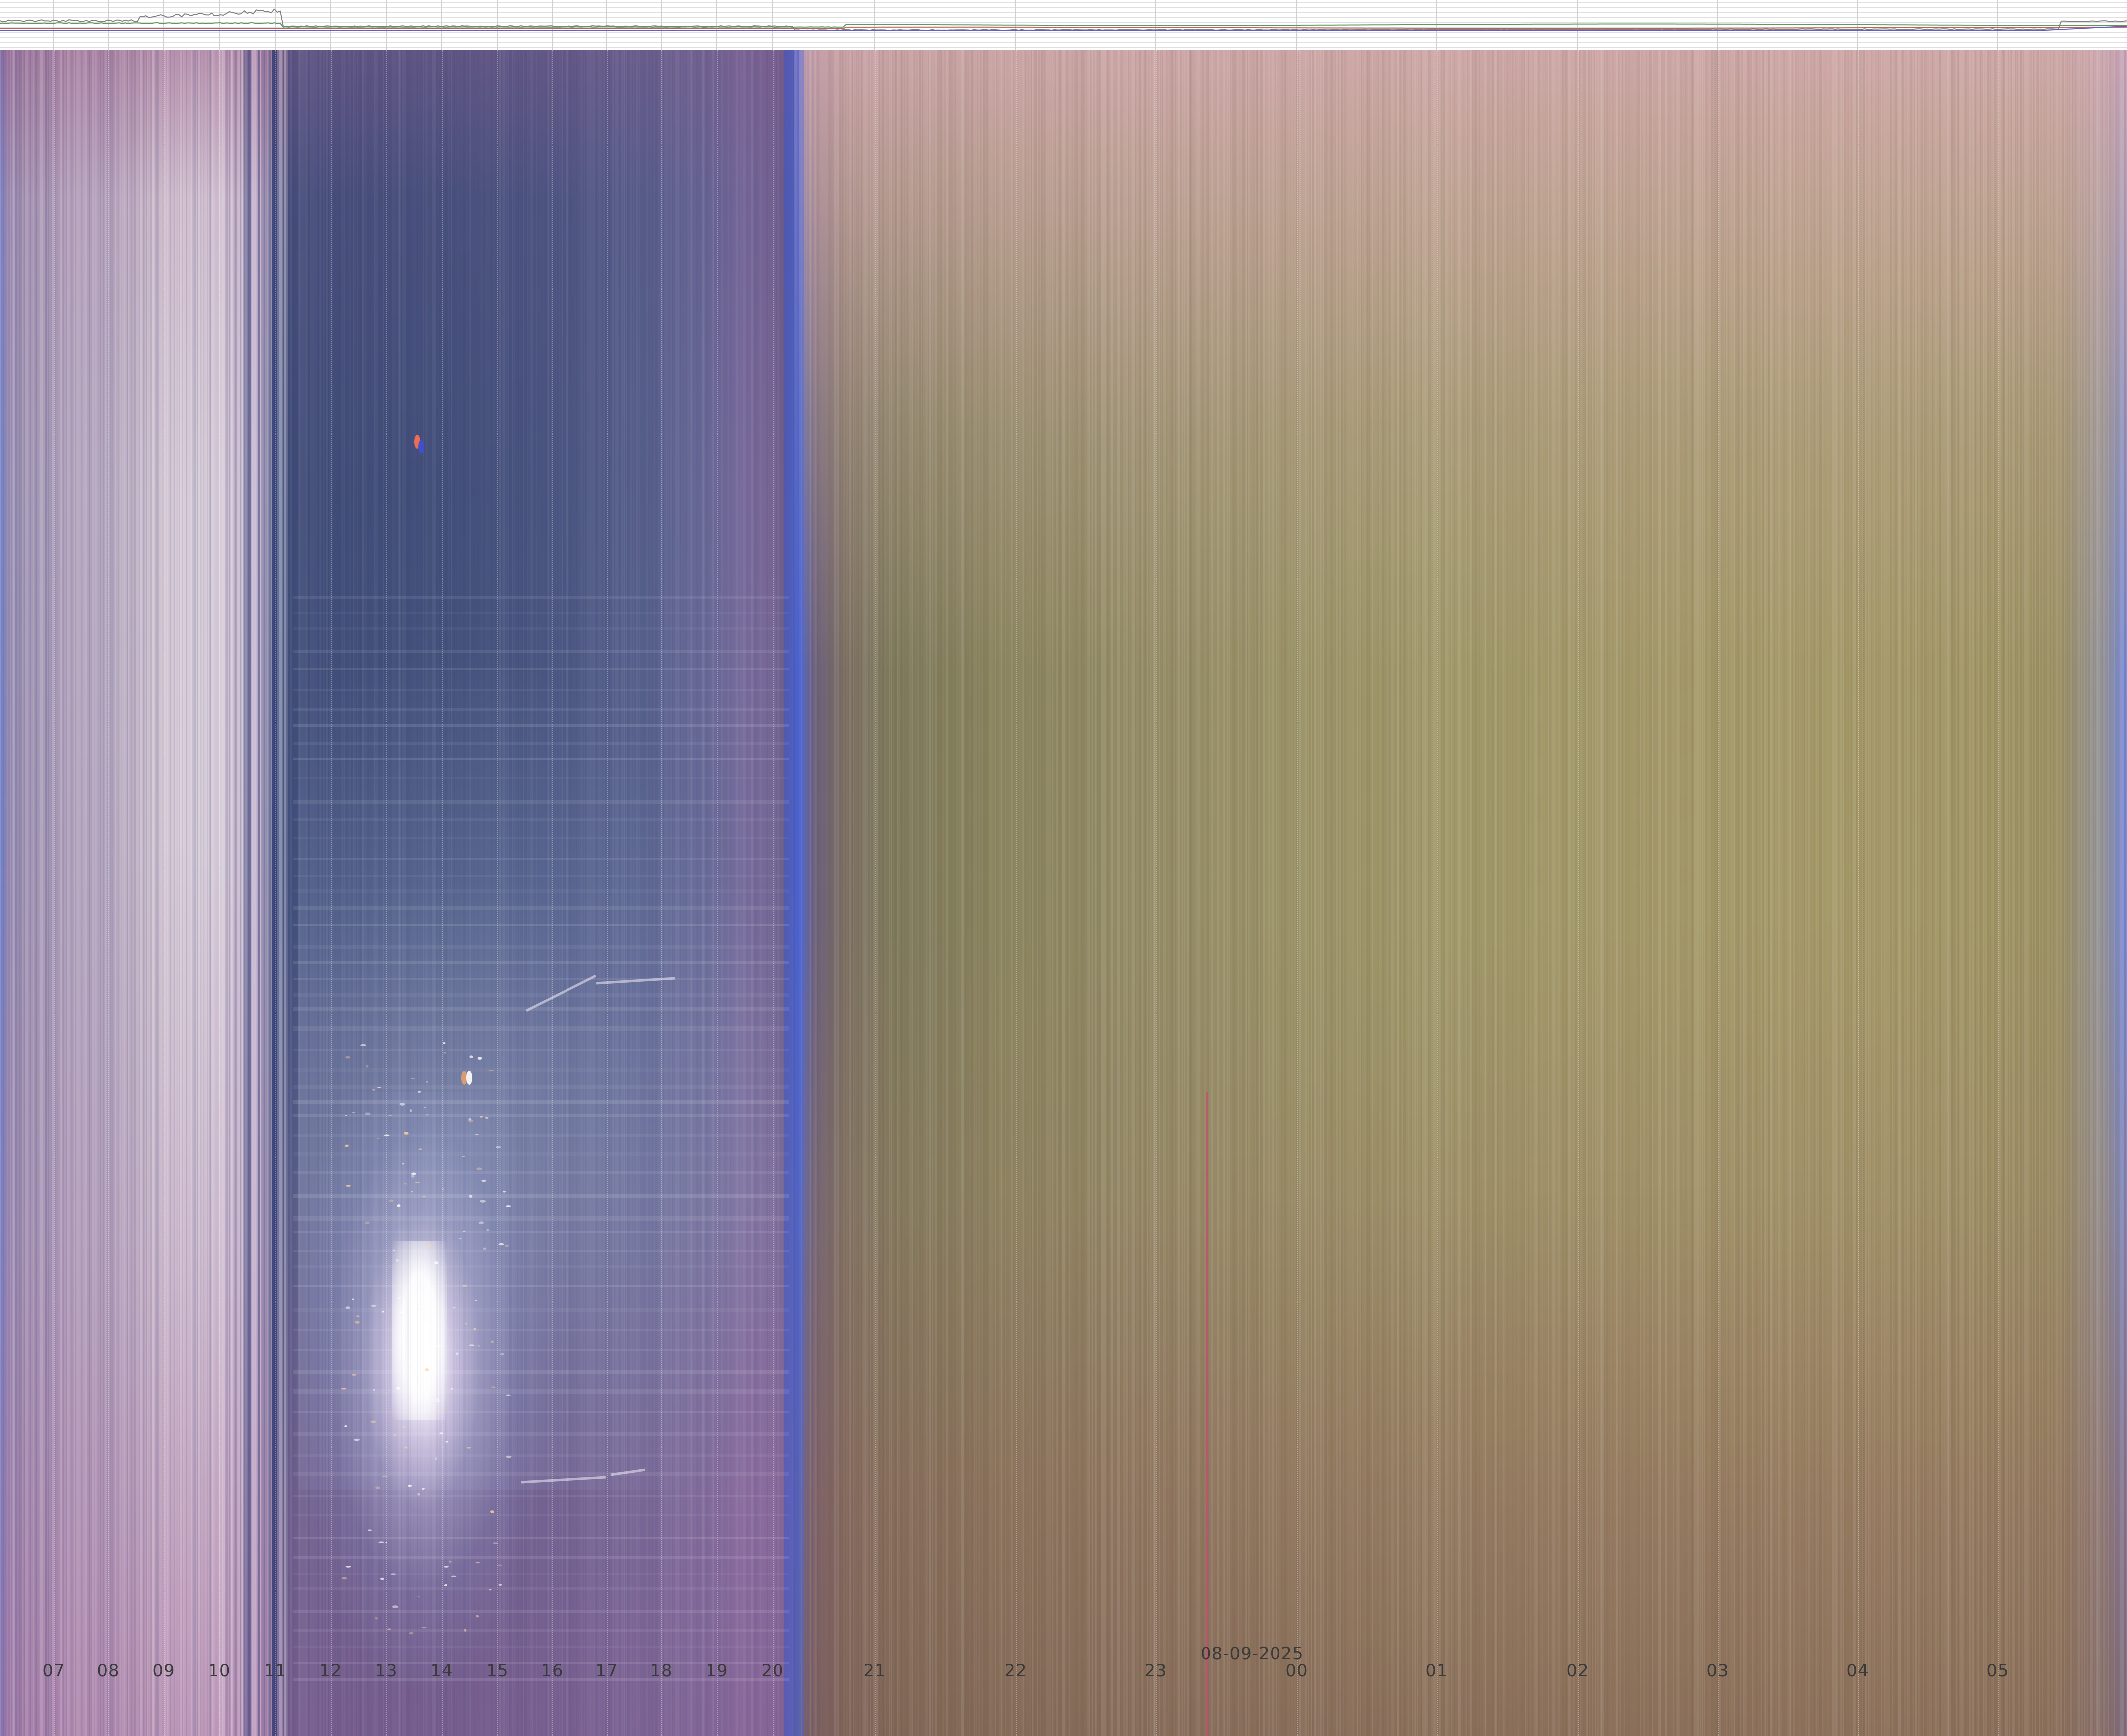 This screenshot has height=1736, width=2127. What do you see at coordinates (1857, 1671) in the screenshot?
I see `hour-label: 04` at bounding box center [1857, 1671].